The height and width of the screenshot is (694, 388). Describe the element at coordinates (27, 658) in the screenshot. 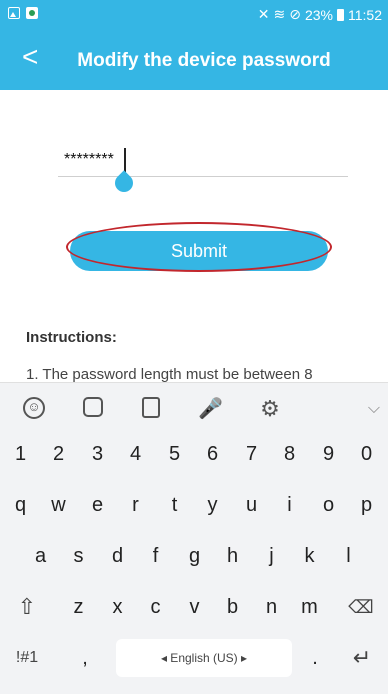

I see `symbols-key: !#1` at that location.